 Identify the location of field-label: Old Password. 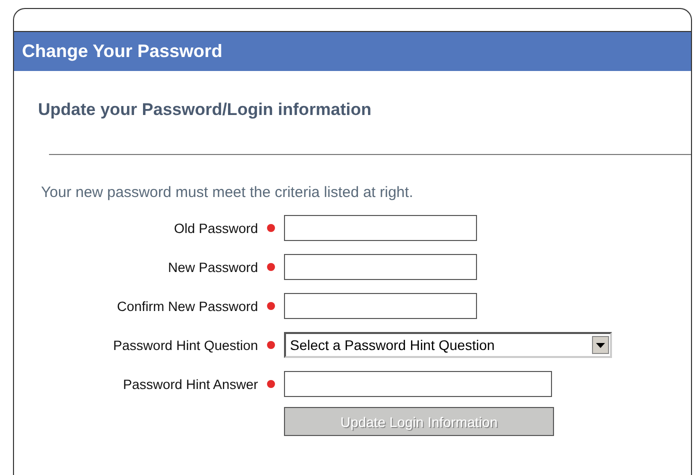
(215, 228).